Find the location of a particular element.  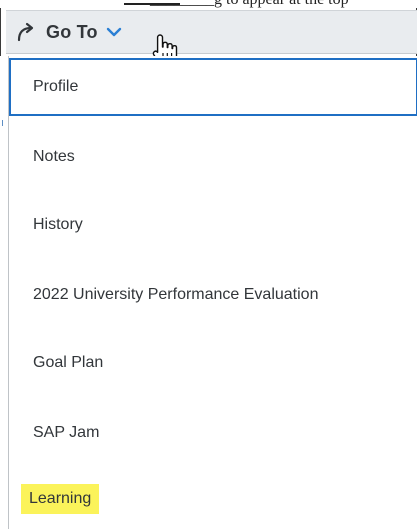

menu-item-sap-jam: SAP Jam is located at coordinates (213, 433).